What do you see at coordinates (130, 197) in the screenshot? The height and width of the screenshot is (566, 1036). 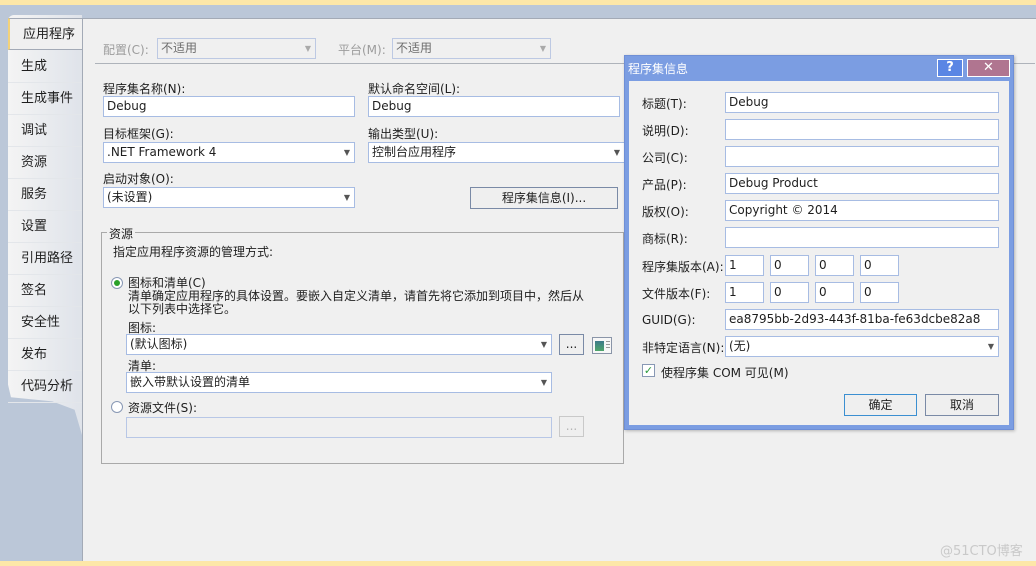 I see `startup-object-value: (未设置)` at bounding box center [130, 197].